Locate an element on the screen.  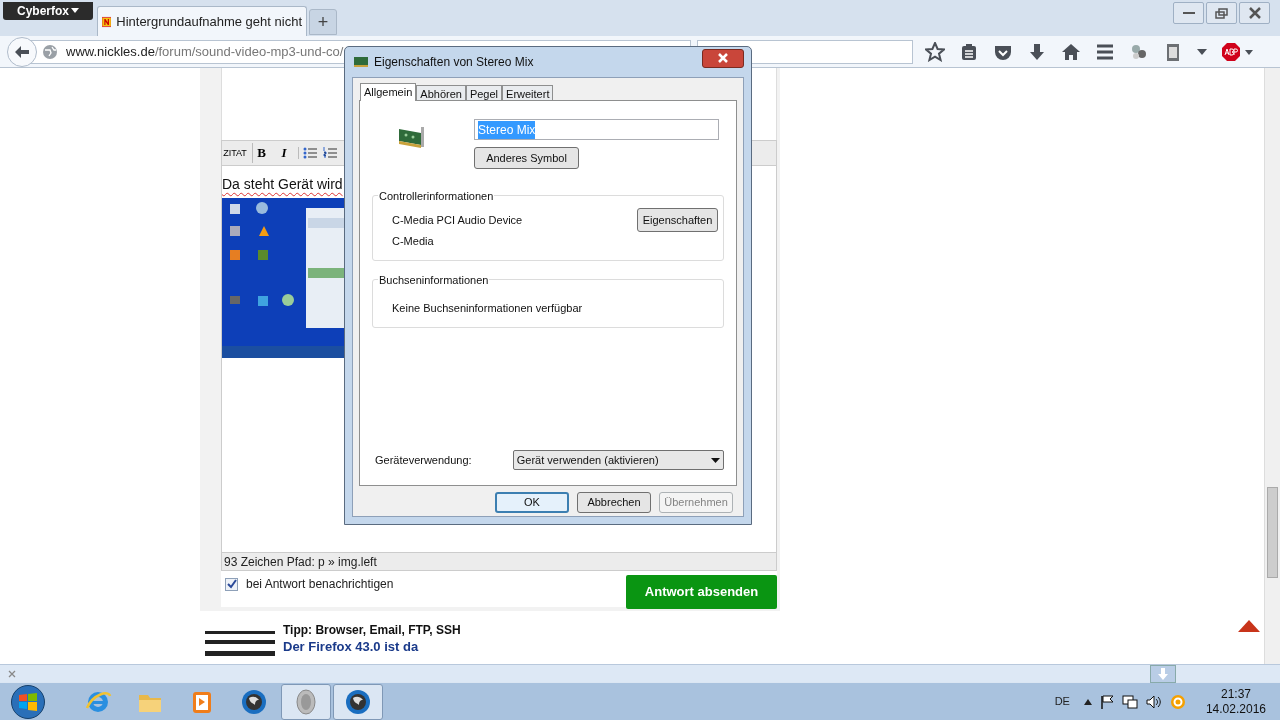
status-path-text: 93 Zeichen Pfad: p » img.left is located at coordinates (300, 562).